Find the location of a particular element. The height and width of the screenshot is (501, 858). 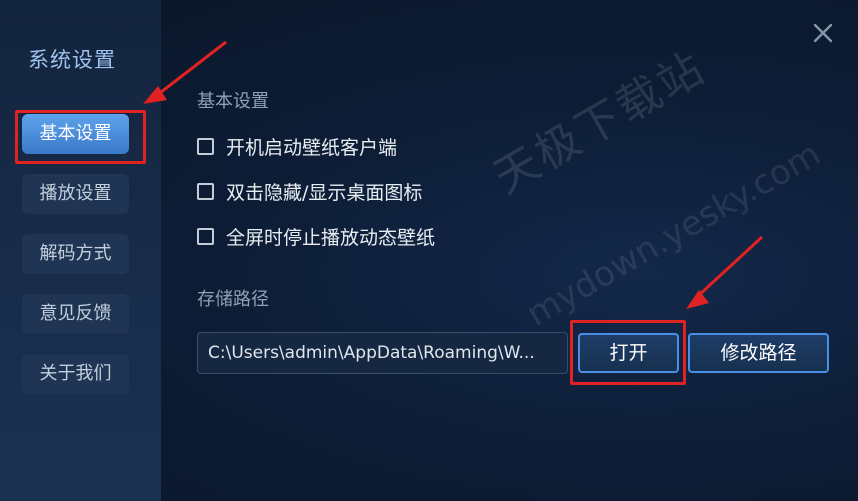

close-icon is located at coordinates (823, 33).